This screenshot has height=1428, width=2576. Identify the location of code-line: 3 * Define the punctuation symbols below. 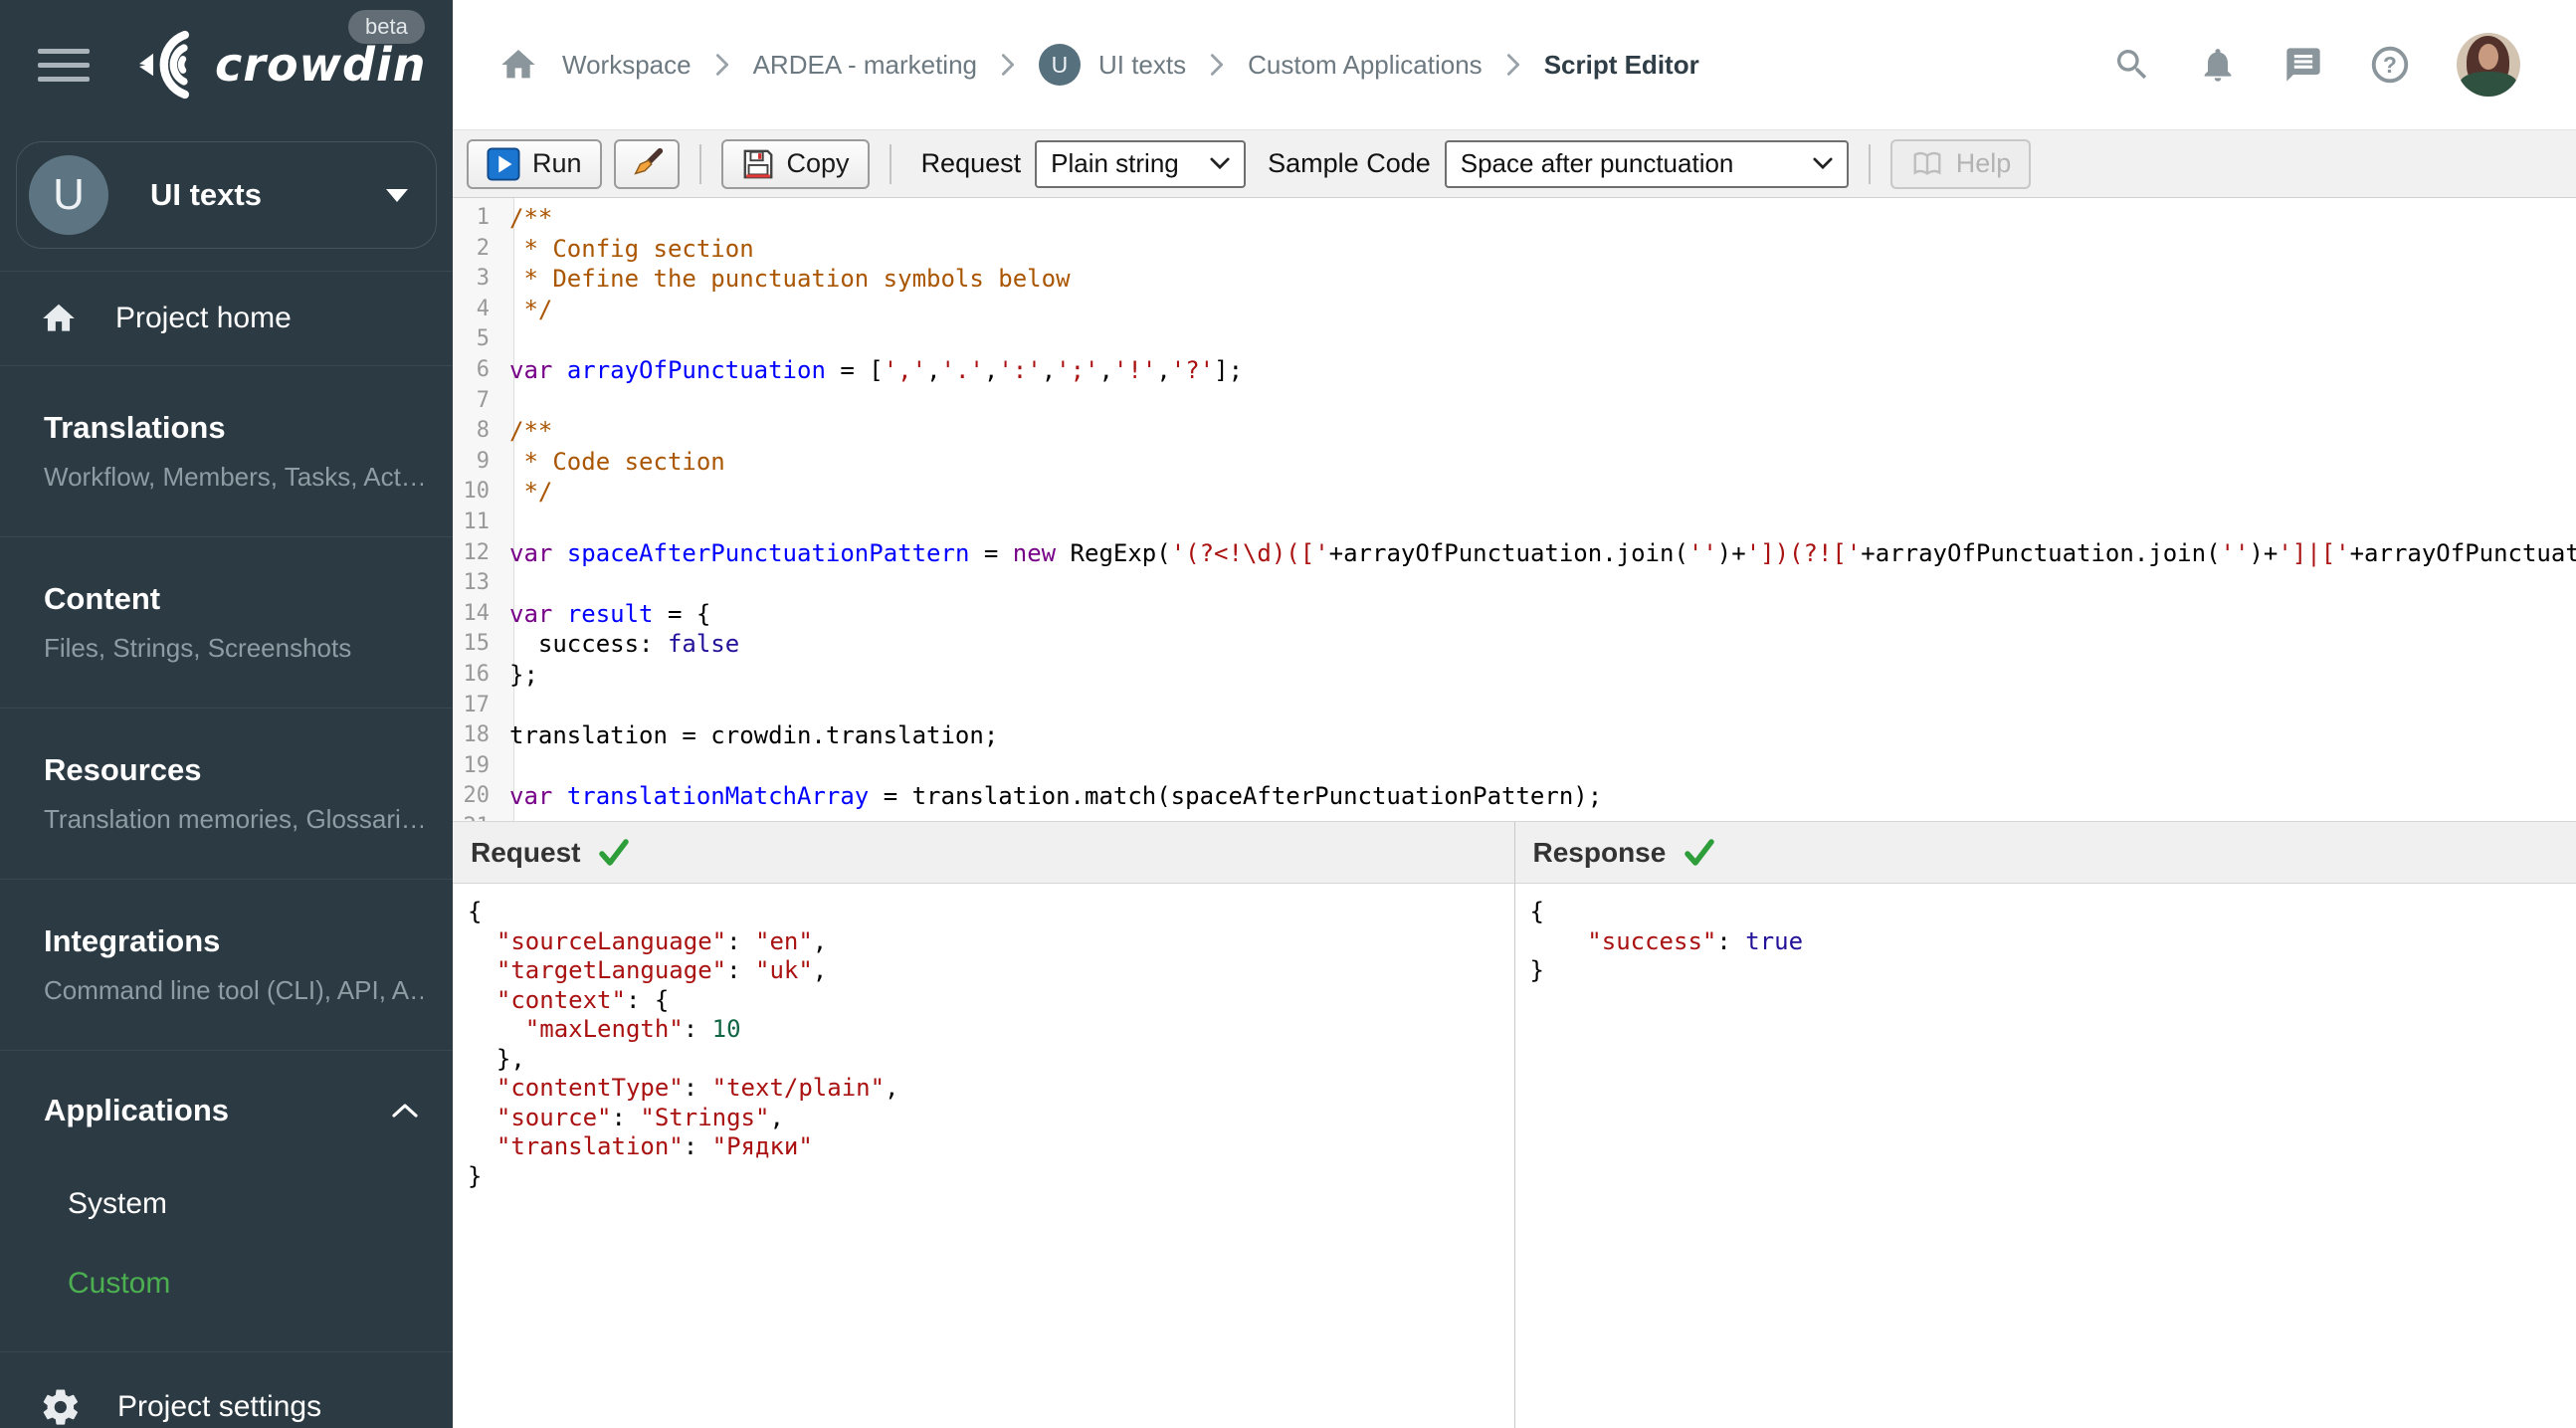
(1514, 279).